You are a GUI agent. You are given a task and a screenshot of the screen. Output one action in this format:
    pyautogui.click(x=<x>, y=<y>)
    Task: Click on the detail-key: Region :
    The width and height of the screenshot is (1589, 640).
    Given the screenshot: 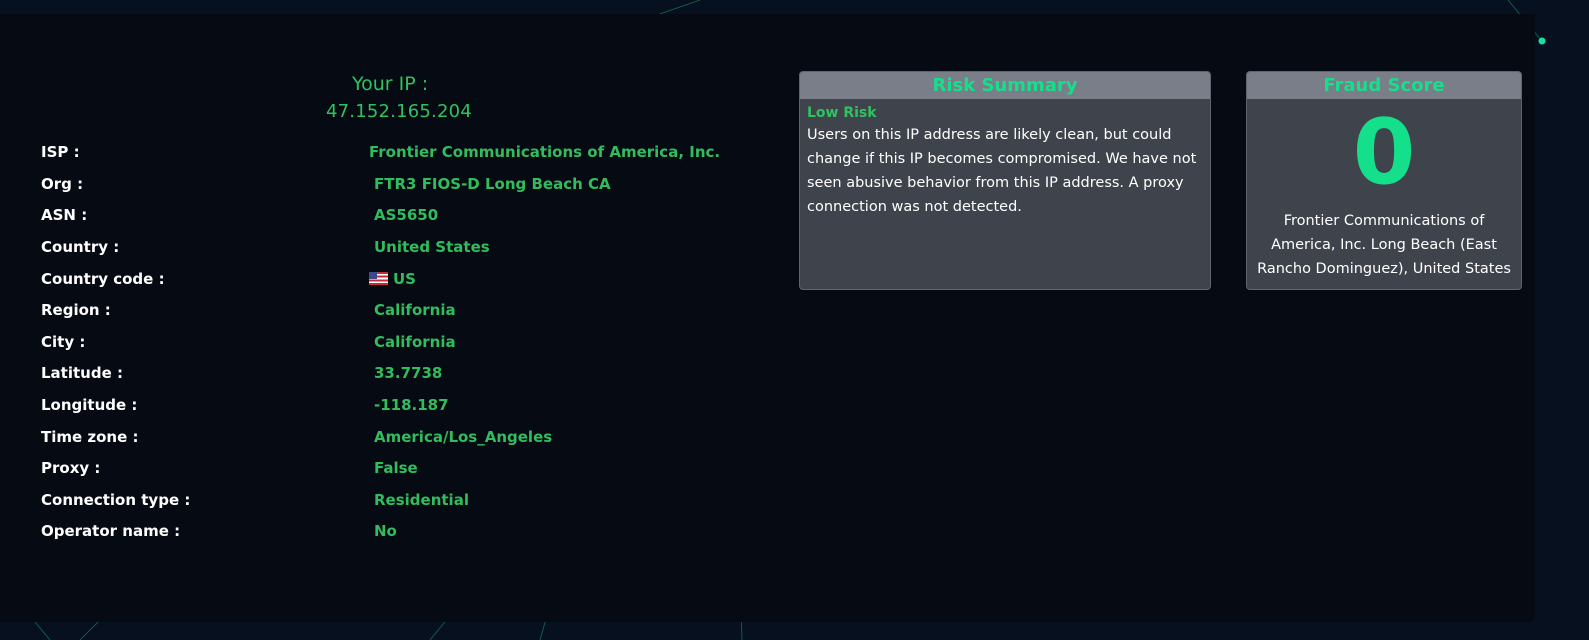 What is the action you would take?
    pyautogui.click(x=76, y=310)
    